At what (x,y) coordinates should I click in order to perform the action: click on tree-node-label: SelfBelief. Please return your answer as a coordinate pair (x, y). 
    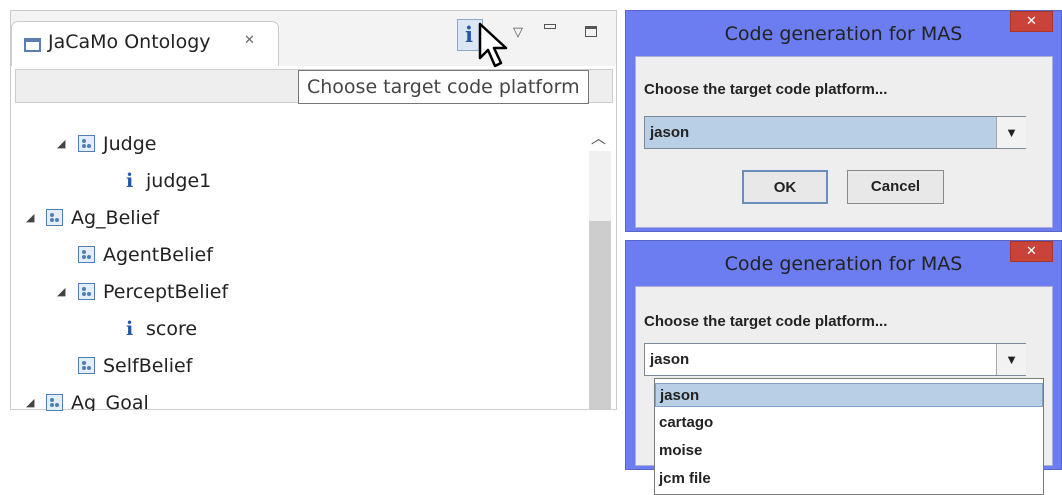
    Looking at the image, I should click on (148, 366).